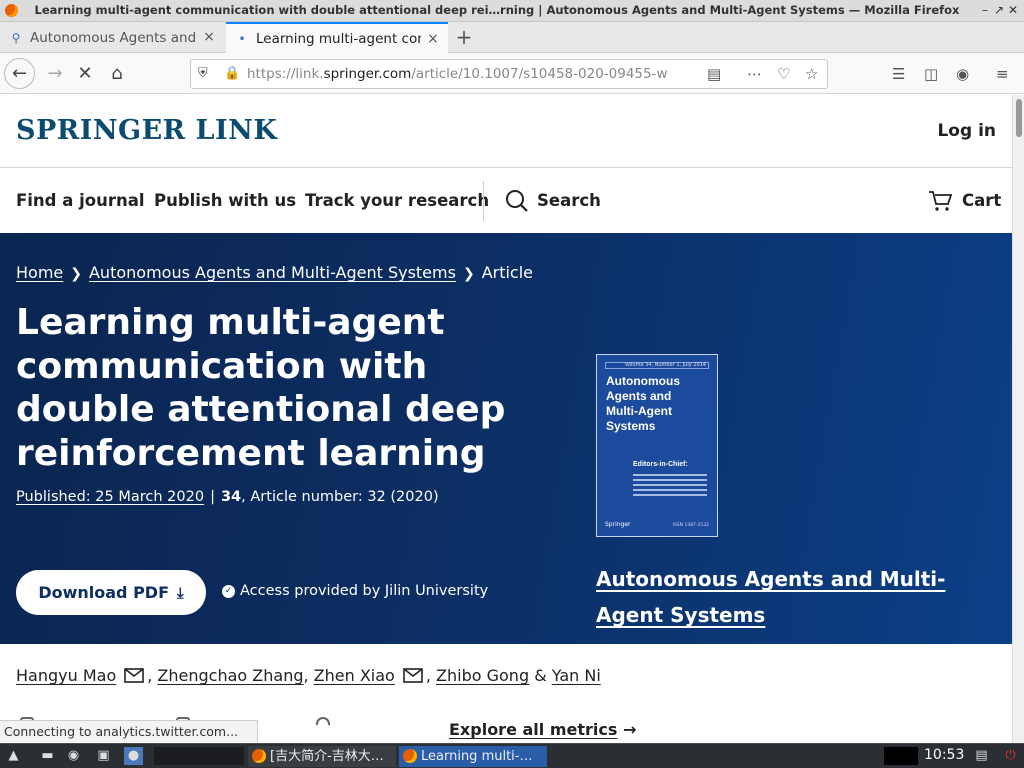 The height and width of the screenshot is (768, 1024). What do you see at coordinates (714, 74) in the screenshot?
I see `reader-view-icon: ▤` at bounding box center [714, 74].